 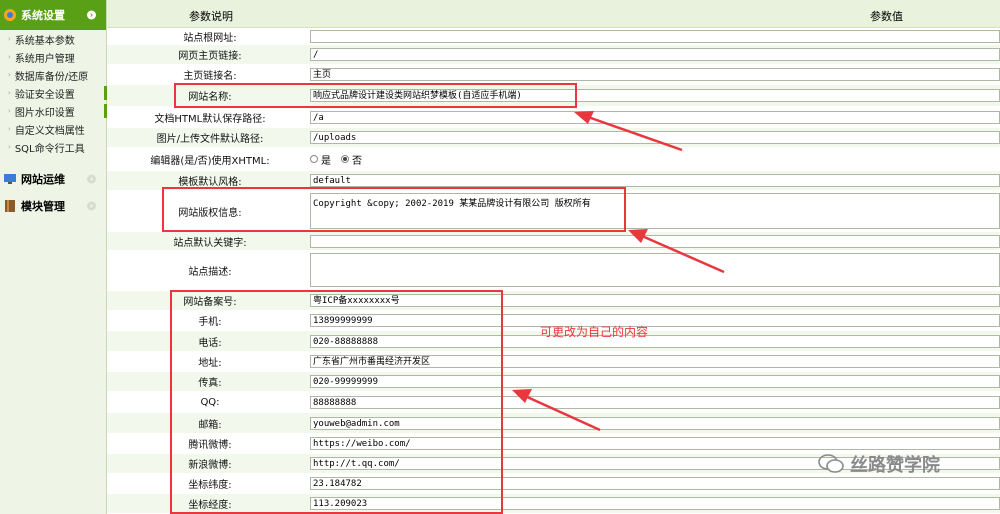 I want to click on arrow-site-name, so click(x=635, y=133).